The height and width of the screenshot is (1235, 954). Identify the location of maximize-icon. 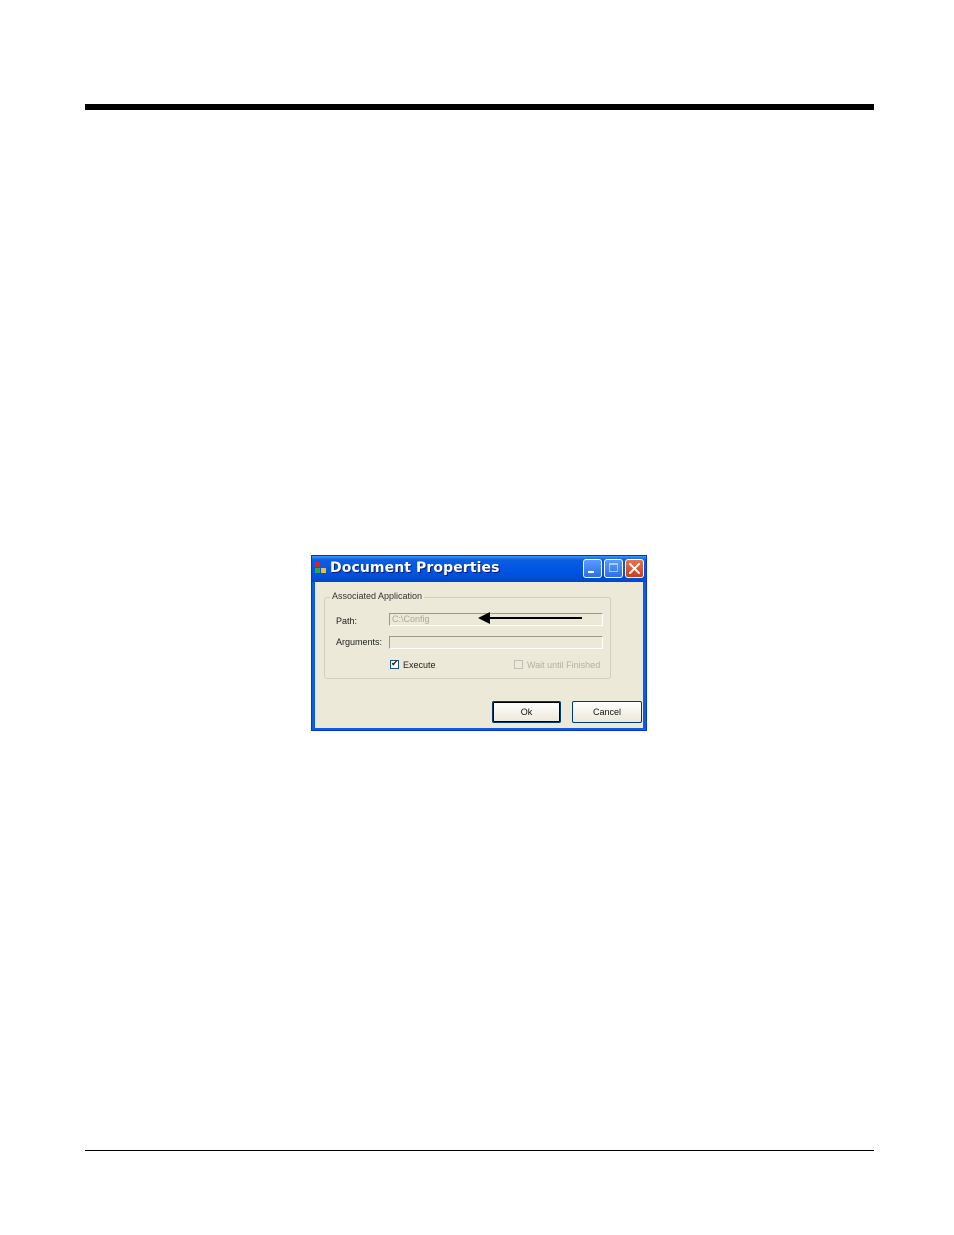
(613, 567).